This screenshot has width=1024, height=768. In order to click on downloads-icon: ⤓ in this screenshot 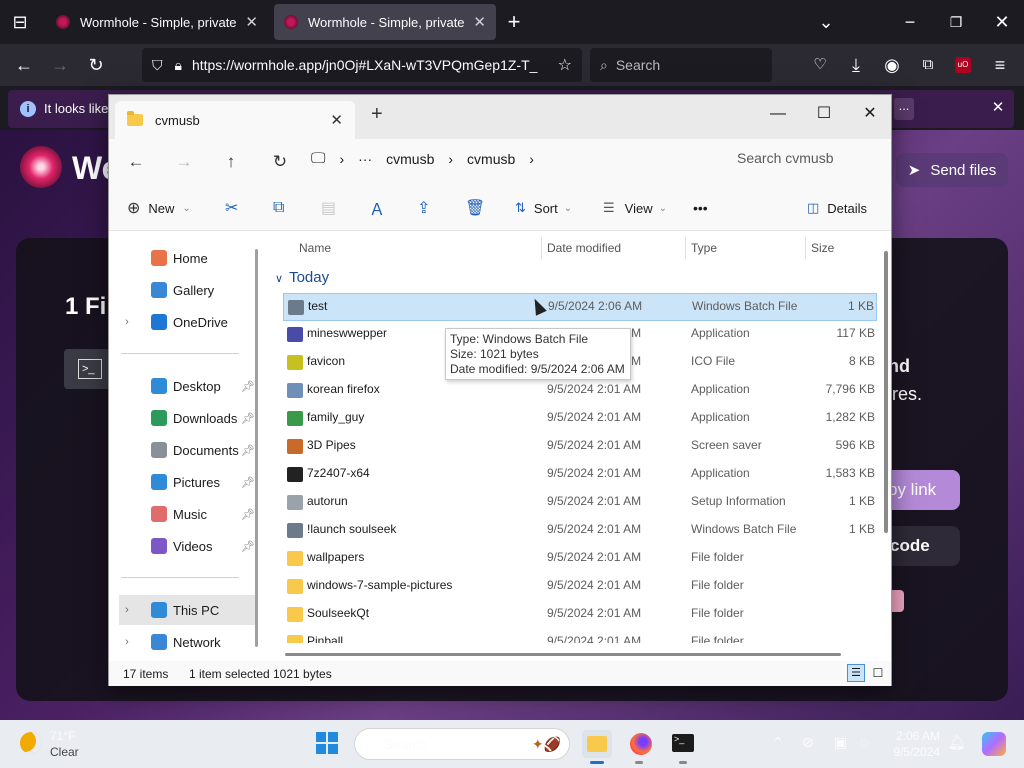, I will do `click(856, 65)`.